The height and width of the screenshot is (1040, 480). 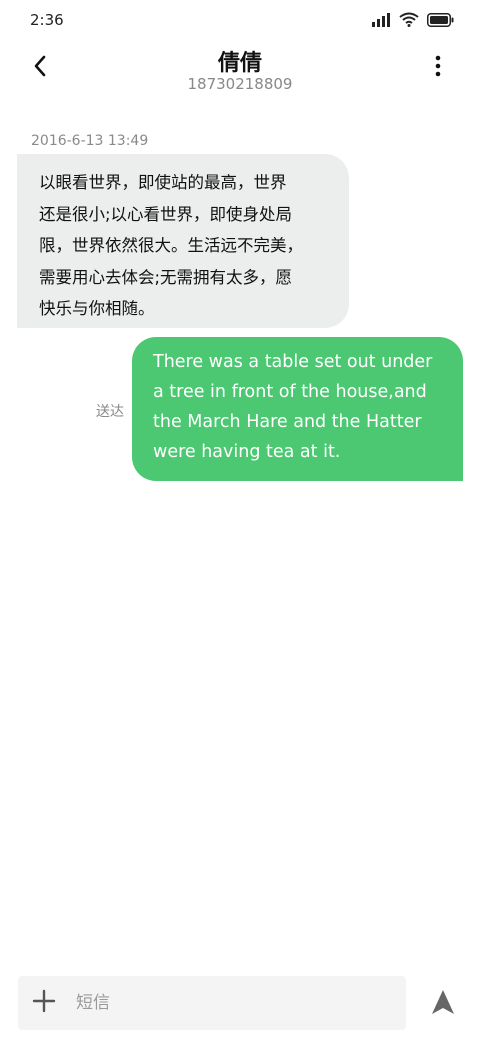 I want to click on message-line: 还是很小;以心看世界，即使身处局, so click(x=166, y=214).